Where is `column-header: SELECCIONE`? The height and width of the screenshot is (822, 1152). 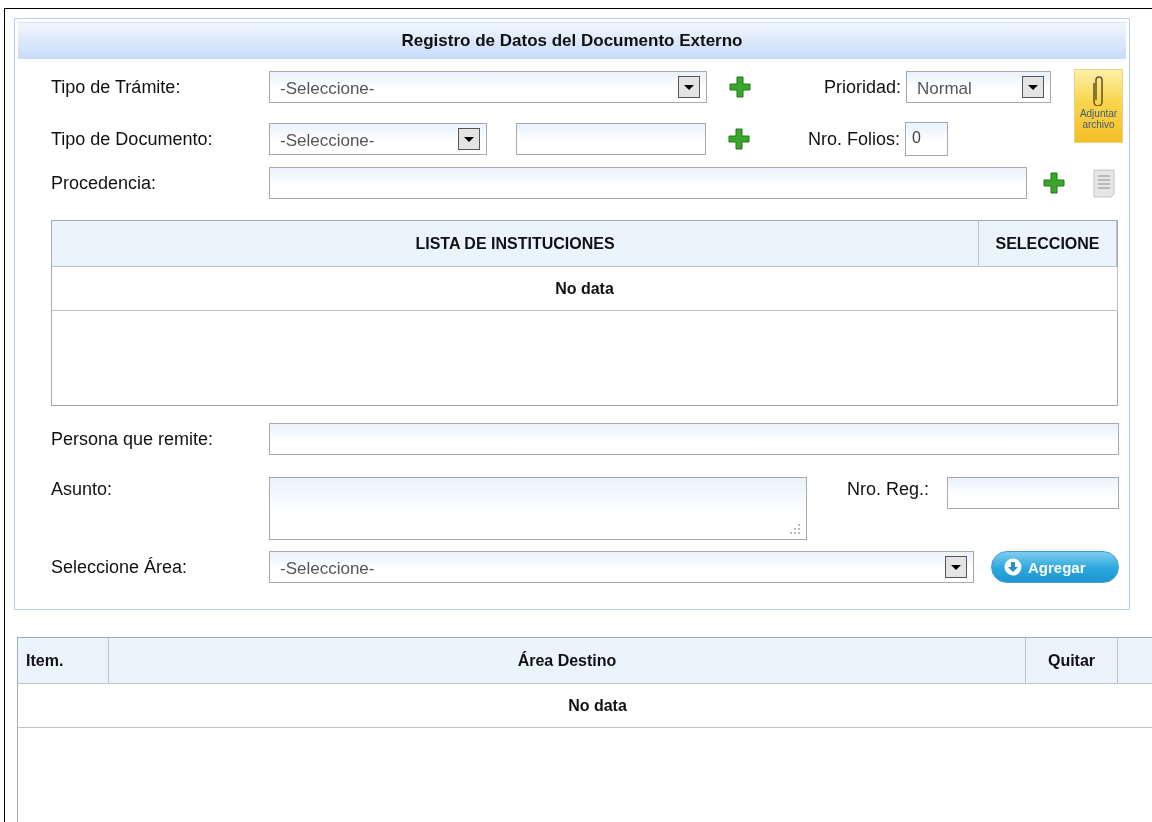
column-header: SELECCIONE is located at coordinates (1048, 243).